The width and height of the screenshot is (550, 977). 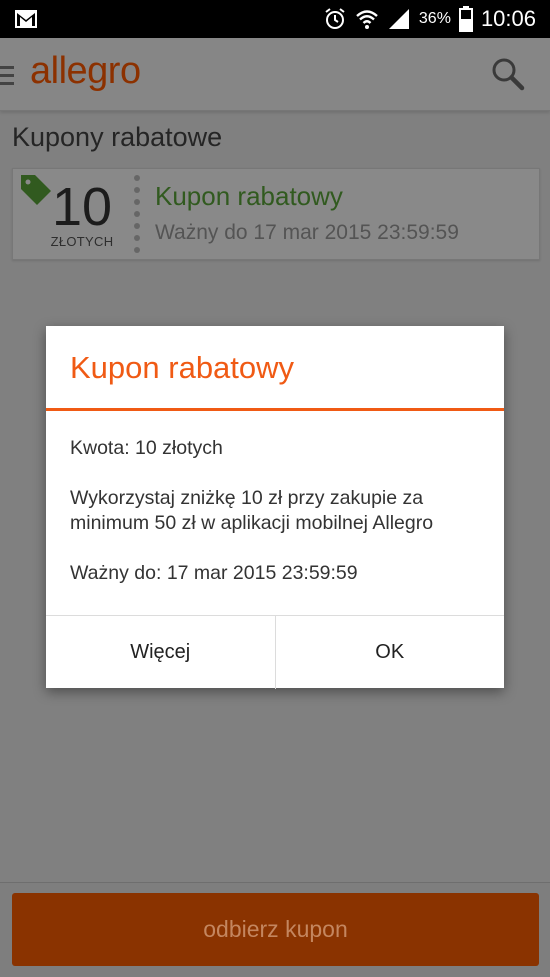 I want to click on dialog-actions: Więcej OK, so click(x=275, y=652).